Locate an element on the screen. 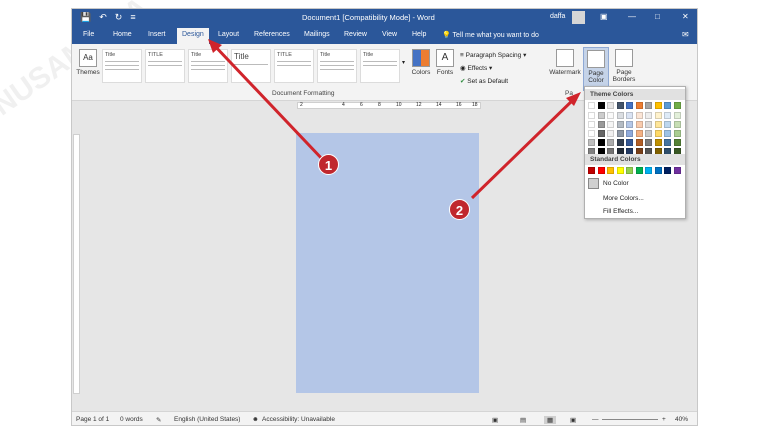 This screenshot has height=432, width=768. maximize-icon: □ is located at coordinates (657, 16).